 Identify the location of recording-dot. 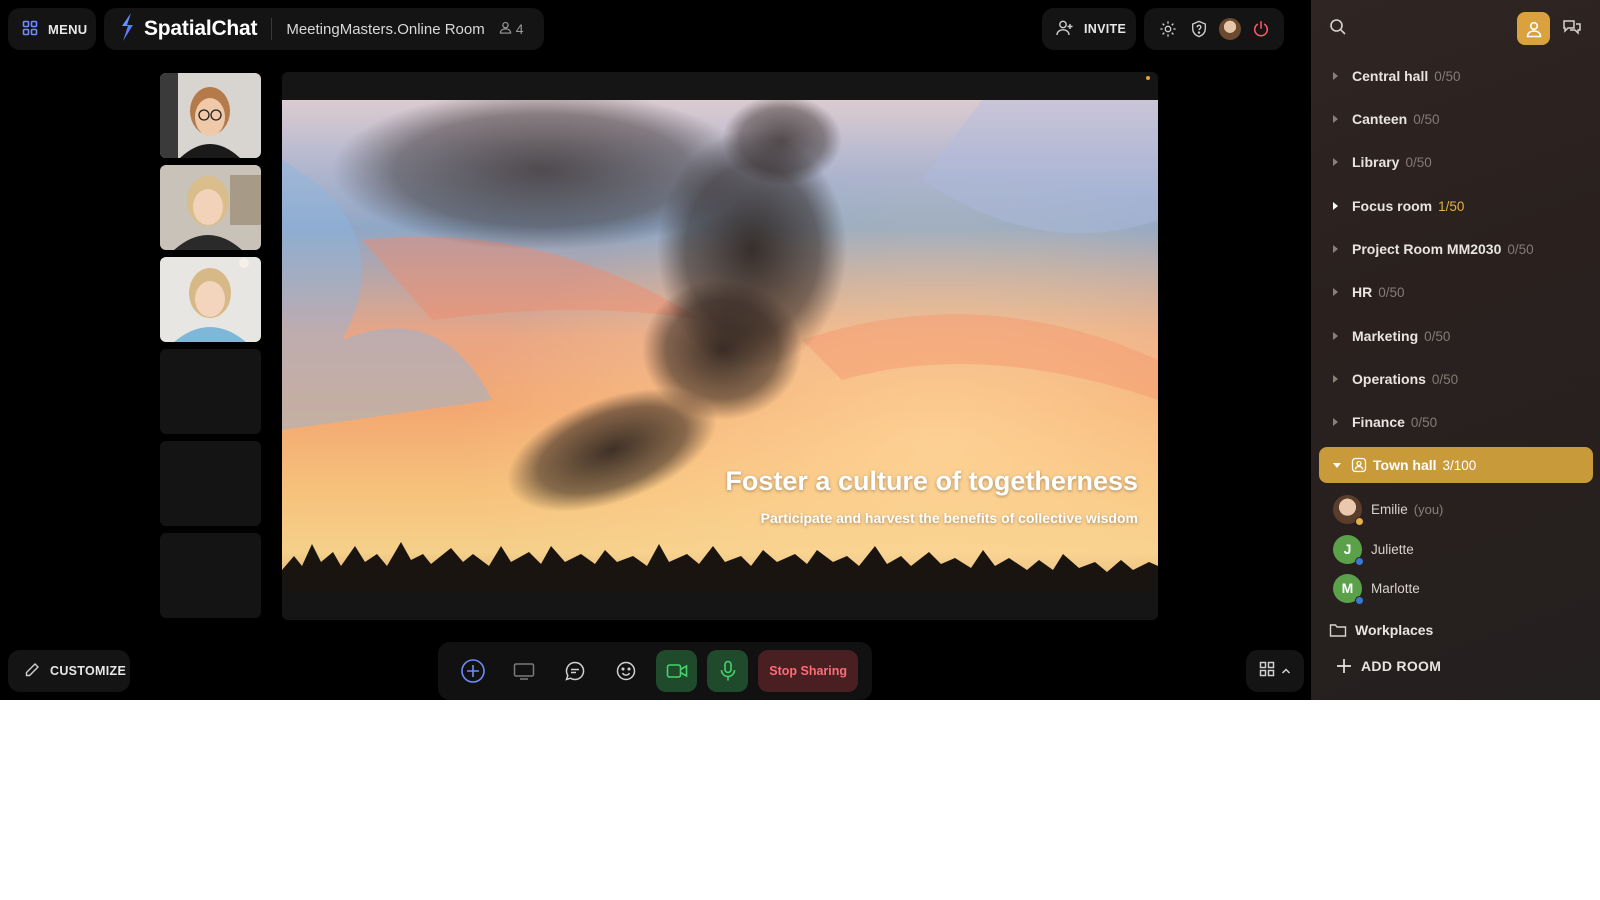
(1148, 78).